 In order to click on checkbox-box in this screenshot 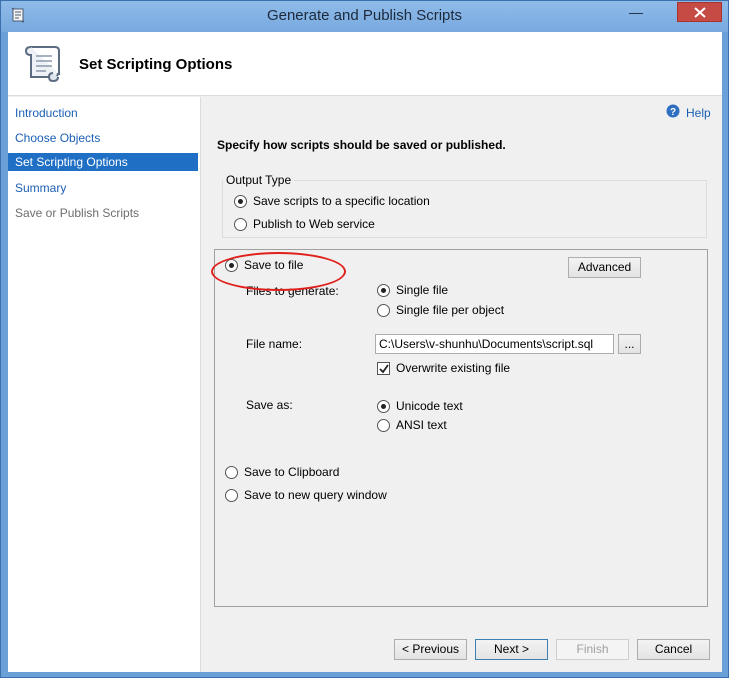, I will do `click(383, 368)`.